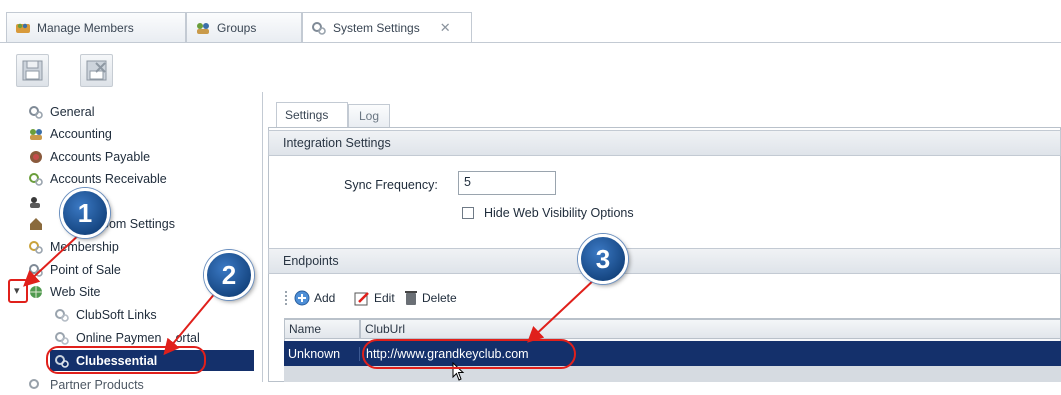 This screenshot has width=1061, height=395. Describe the element at coordinates (85, 213) in the screenshot. I see `annotation-badge-1: 1` at that location.